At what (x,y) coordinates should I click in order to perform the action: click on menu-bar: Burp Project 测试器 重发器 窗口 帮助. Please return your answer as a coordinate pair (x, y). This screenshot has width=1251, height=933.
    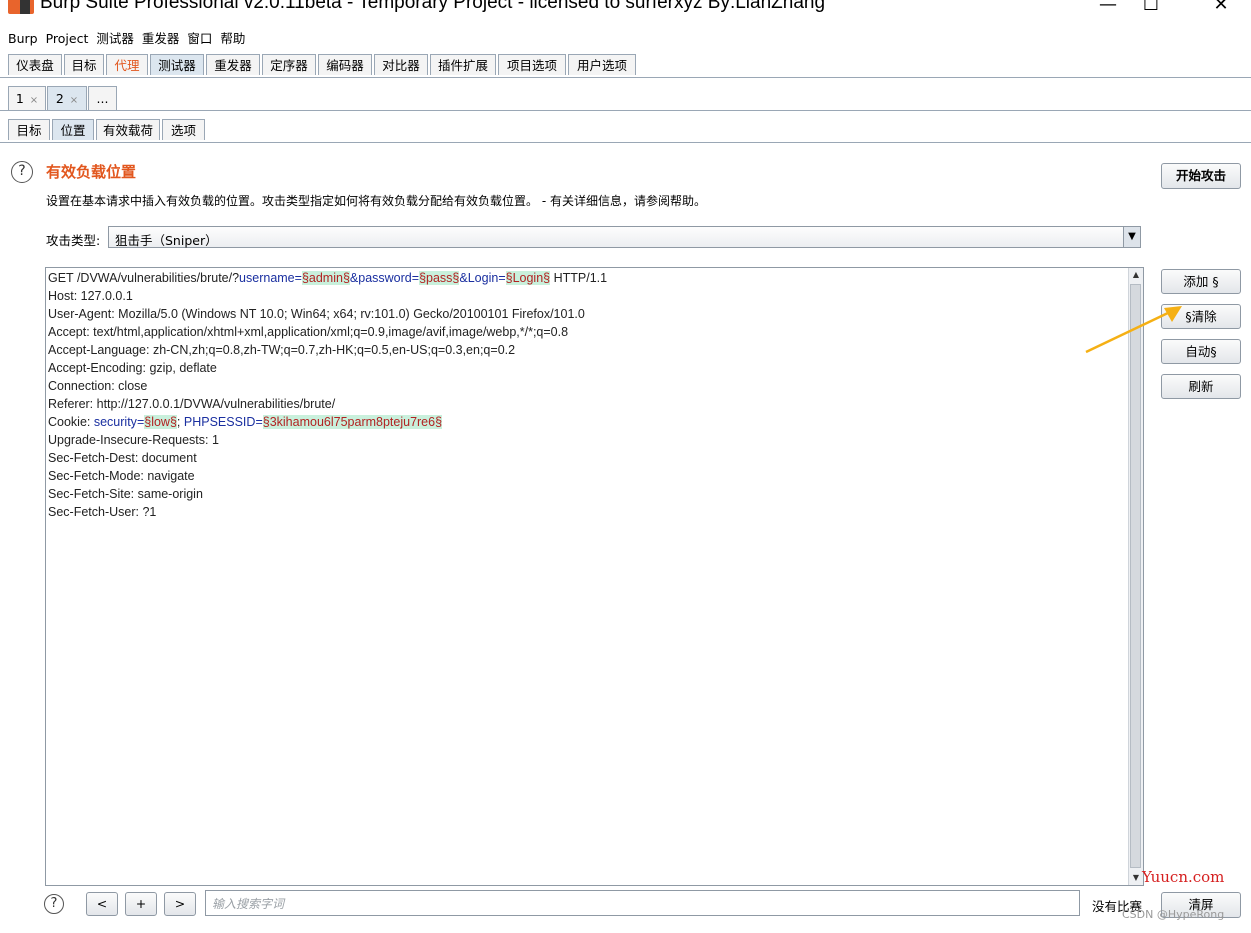
    Looking at the image, I should click on (625, 36).